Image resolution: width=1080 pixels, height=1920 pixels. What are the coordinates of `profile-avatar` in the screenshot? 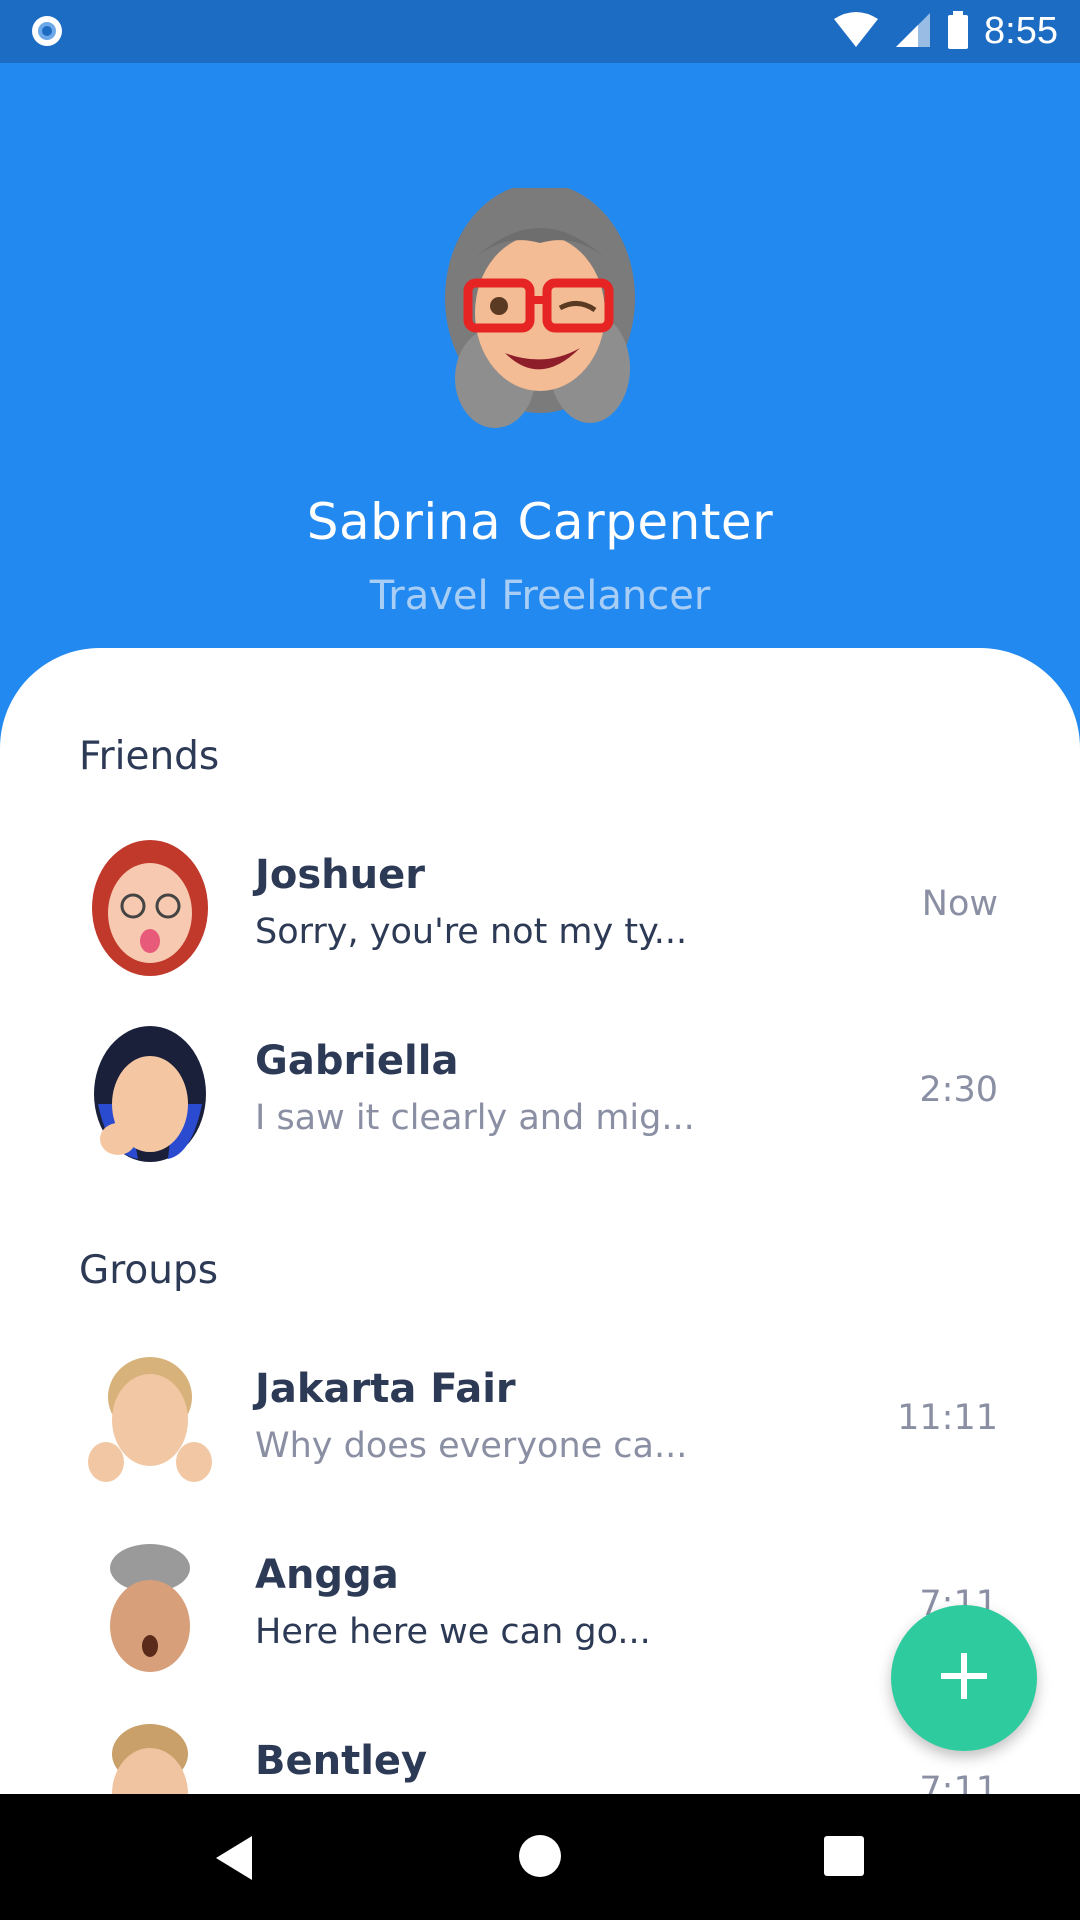 It's located at (540, 305).